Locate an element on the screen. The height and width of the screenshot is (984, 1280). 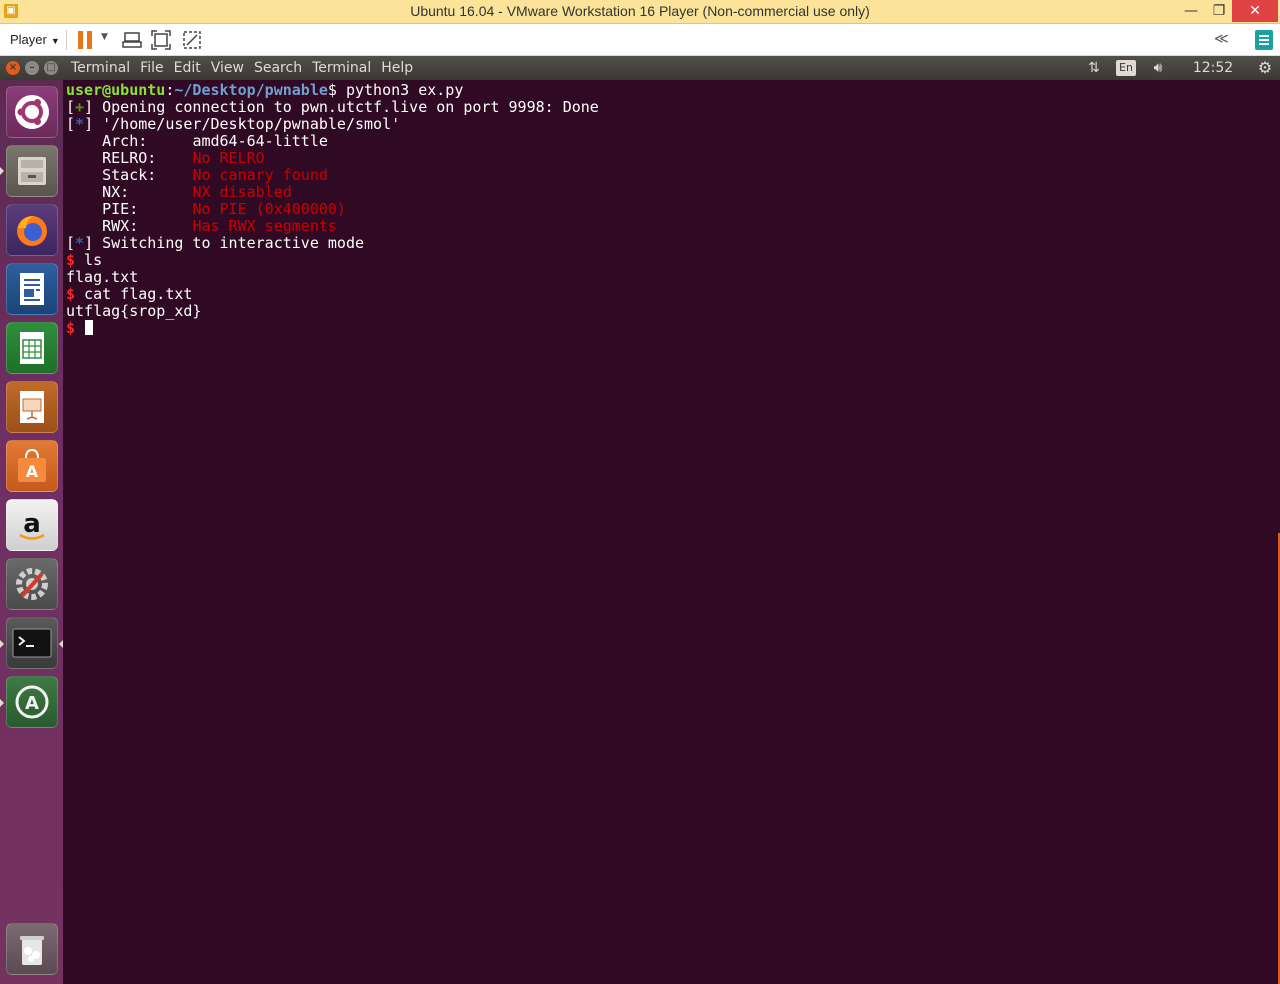
fullscreen-icon is located at coordinates (161, 40).